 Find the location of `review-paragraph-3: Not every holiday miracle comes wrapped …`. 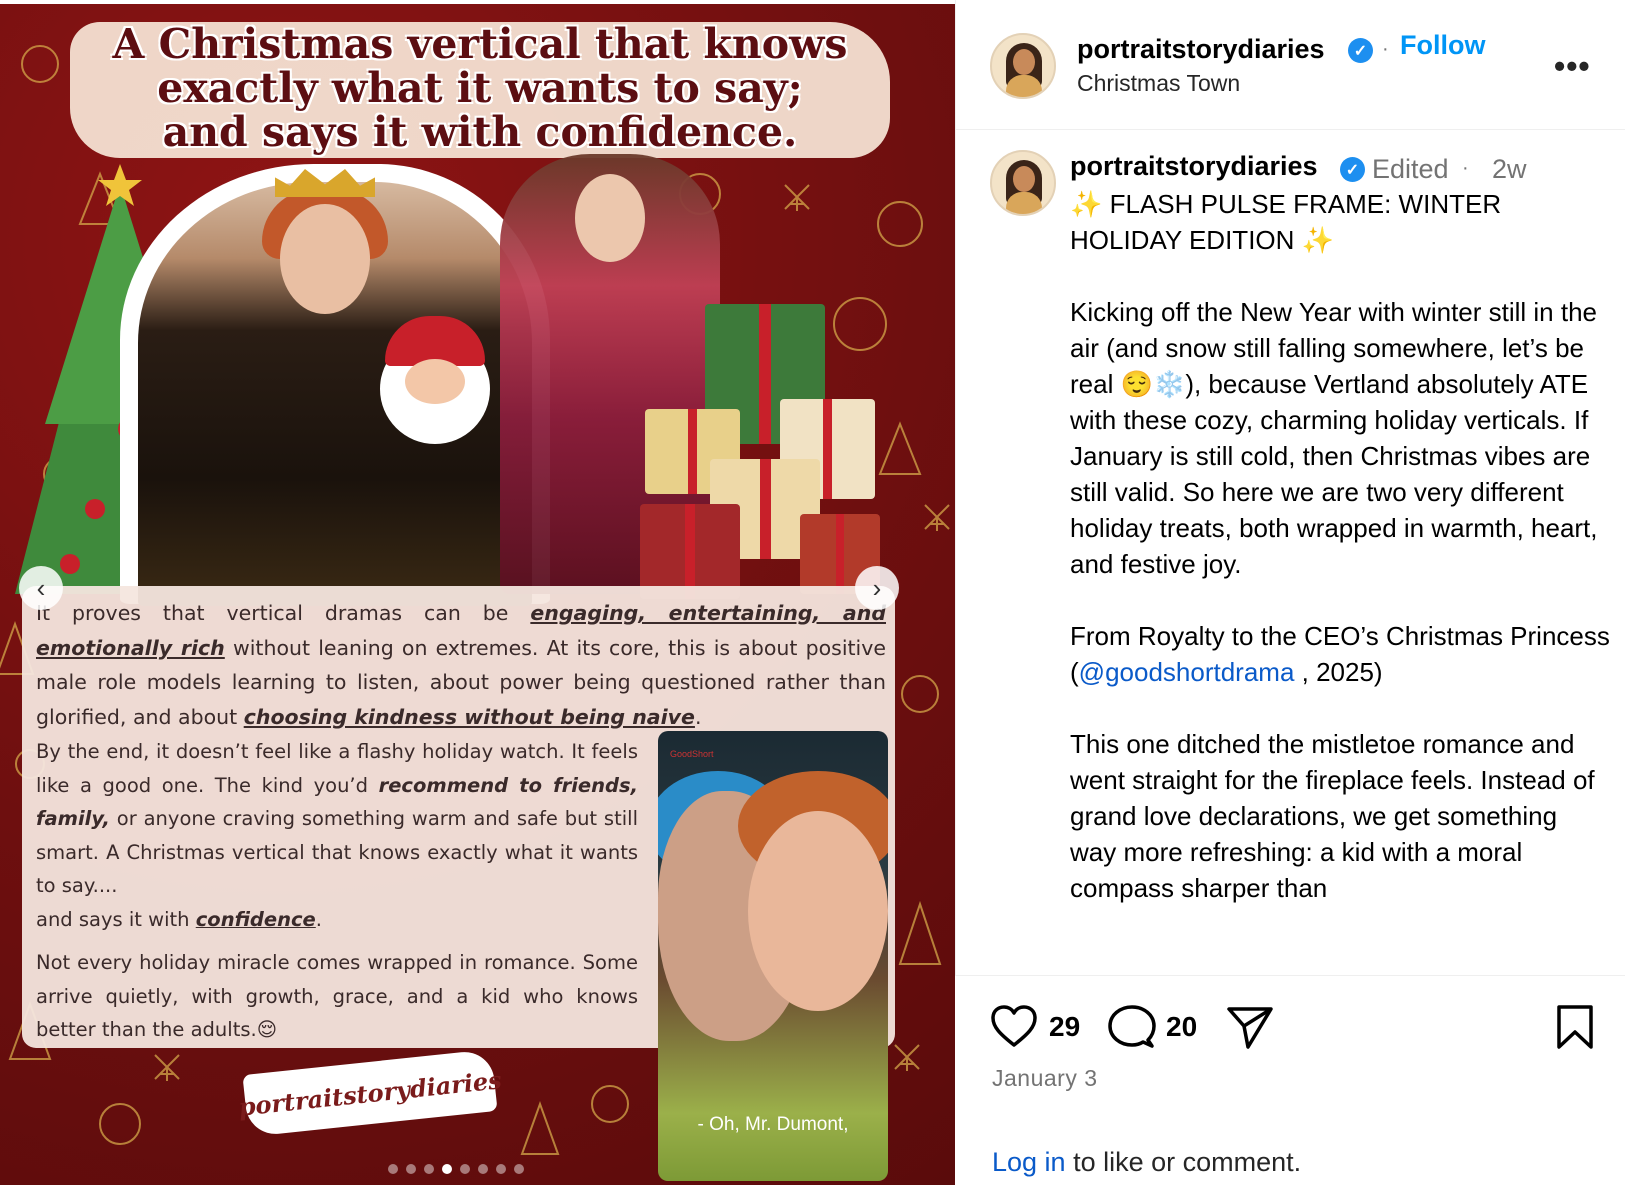

review-paragraph-3: Not every holiday miracle comes wrapped … is located at coordinates (337, 996).